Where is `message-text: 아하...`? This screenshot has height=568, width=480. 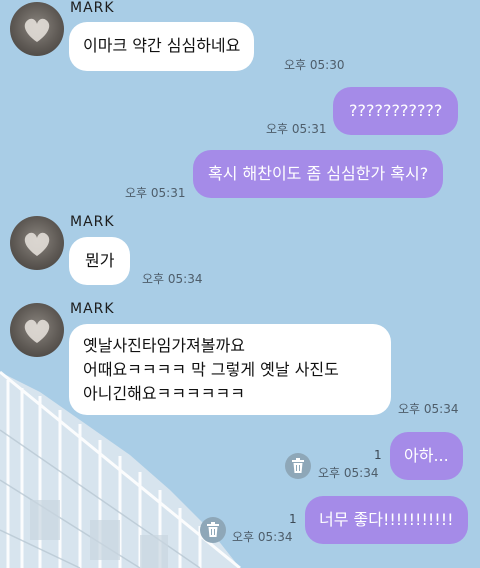 message-text: 아하... is located at coordinates (426, 455).